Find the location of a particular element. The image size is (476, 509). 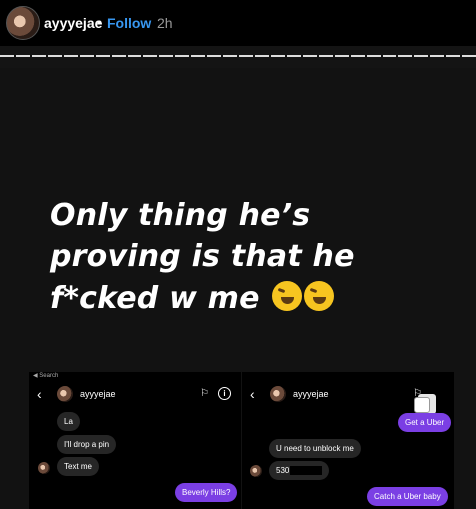

message-received: I'll drop a pin is located at coordinates (87, 444).